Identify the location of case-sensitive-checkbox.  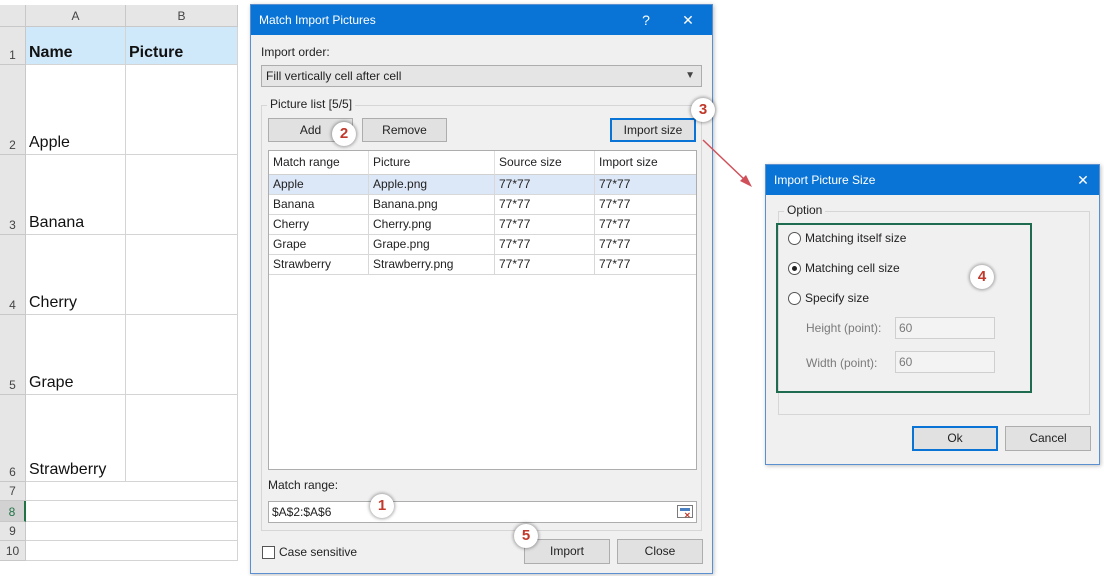
(268, 552).